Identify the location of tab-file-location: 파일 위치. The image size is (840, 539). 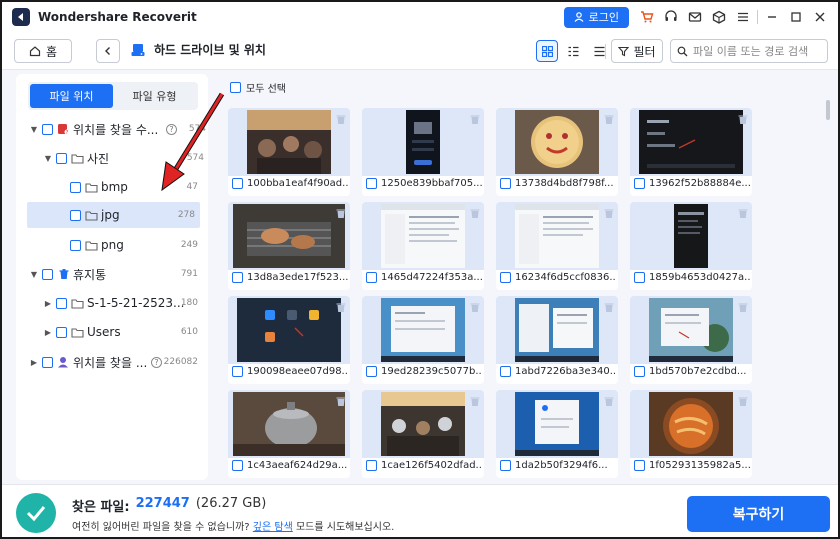
(71, 96).